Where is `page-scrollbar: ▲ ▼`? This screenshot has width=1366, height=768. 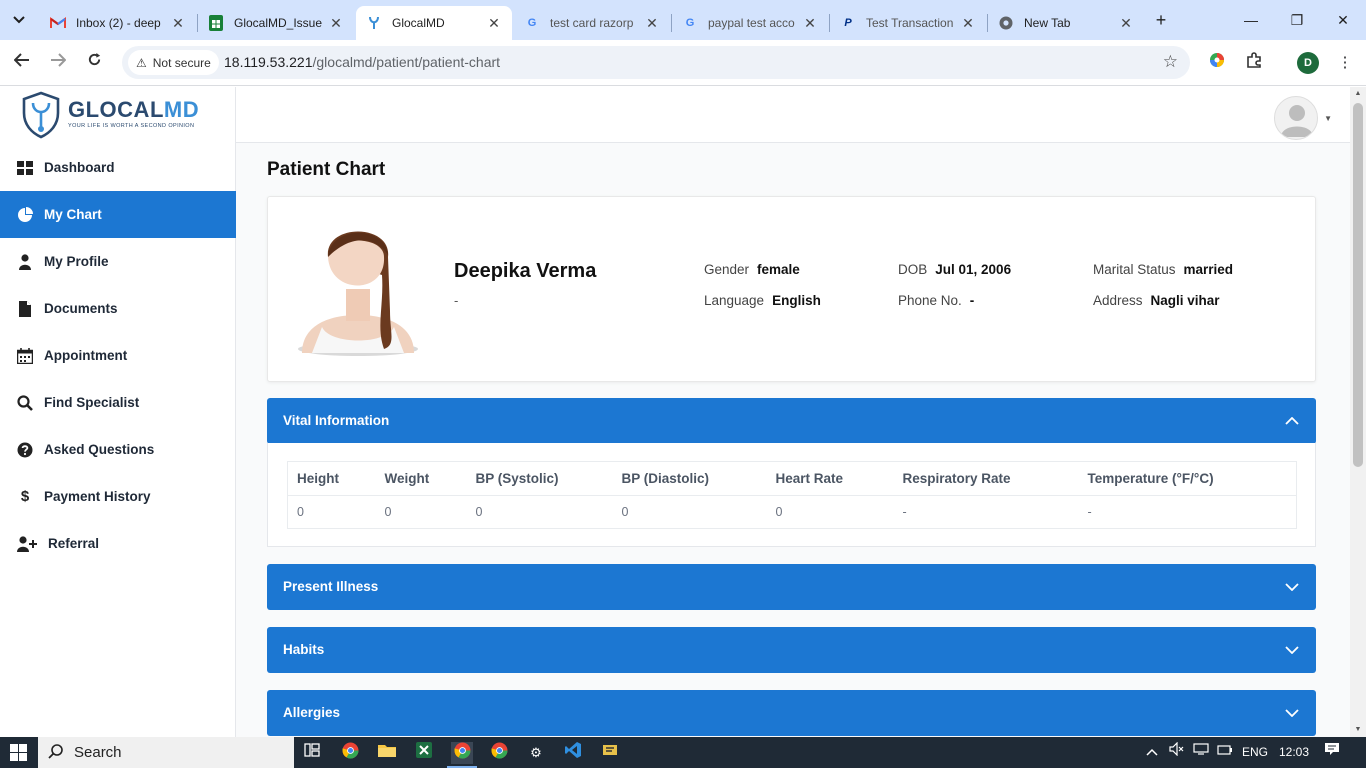 page-scrollbar: ▲ ▼ is located at coordinates (1358, 412).